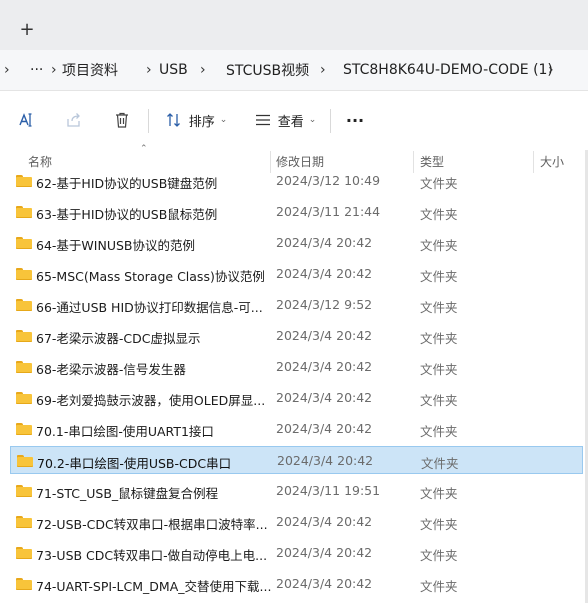  Describe the element at coordinates (127, 493) in the screenshot. I see `file-name: 71-STC_USB_鼠标键盘复合例程` at that location.